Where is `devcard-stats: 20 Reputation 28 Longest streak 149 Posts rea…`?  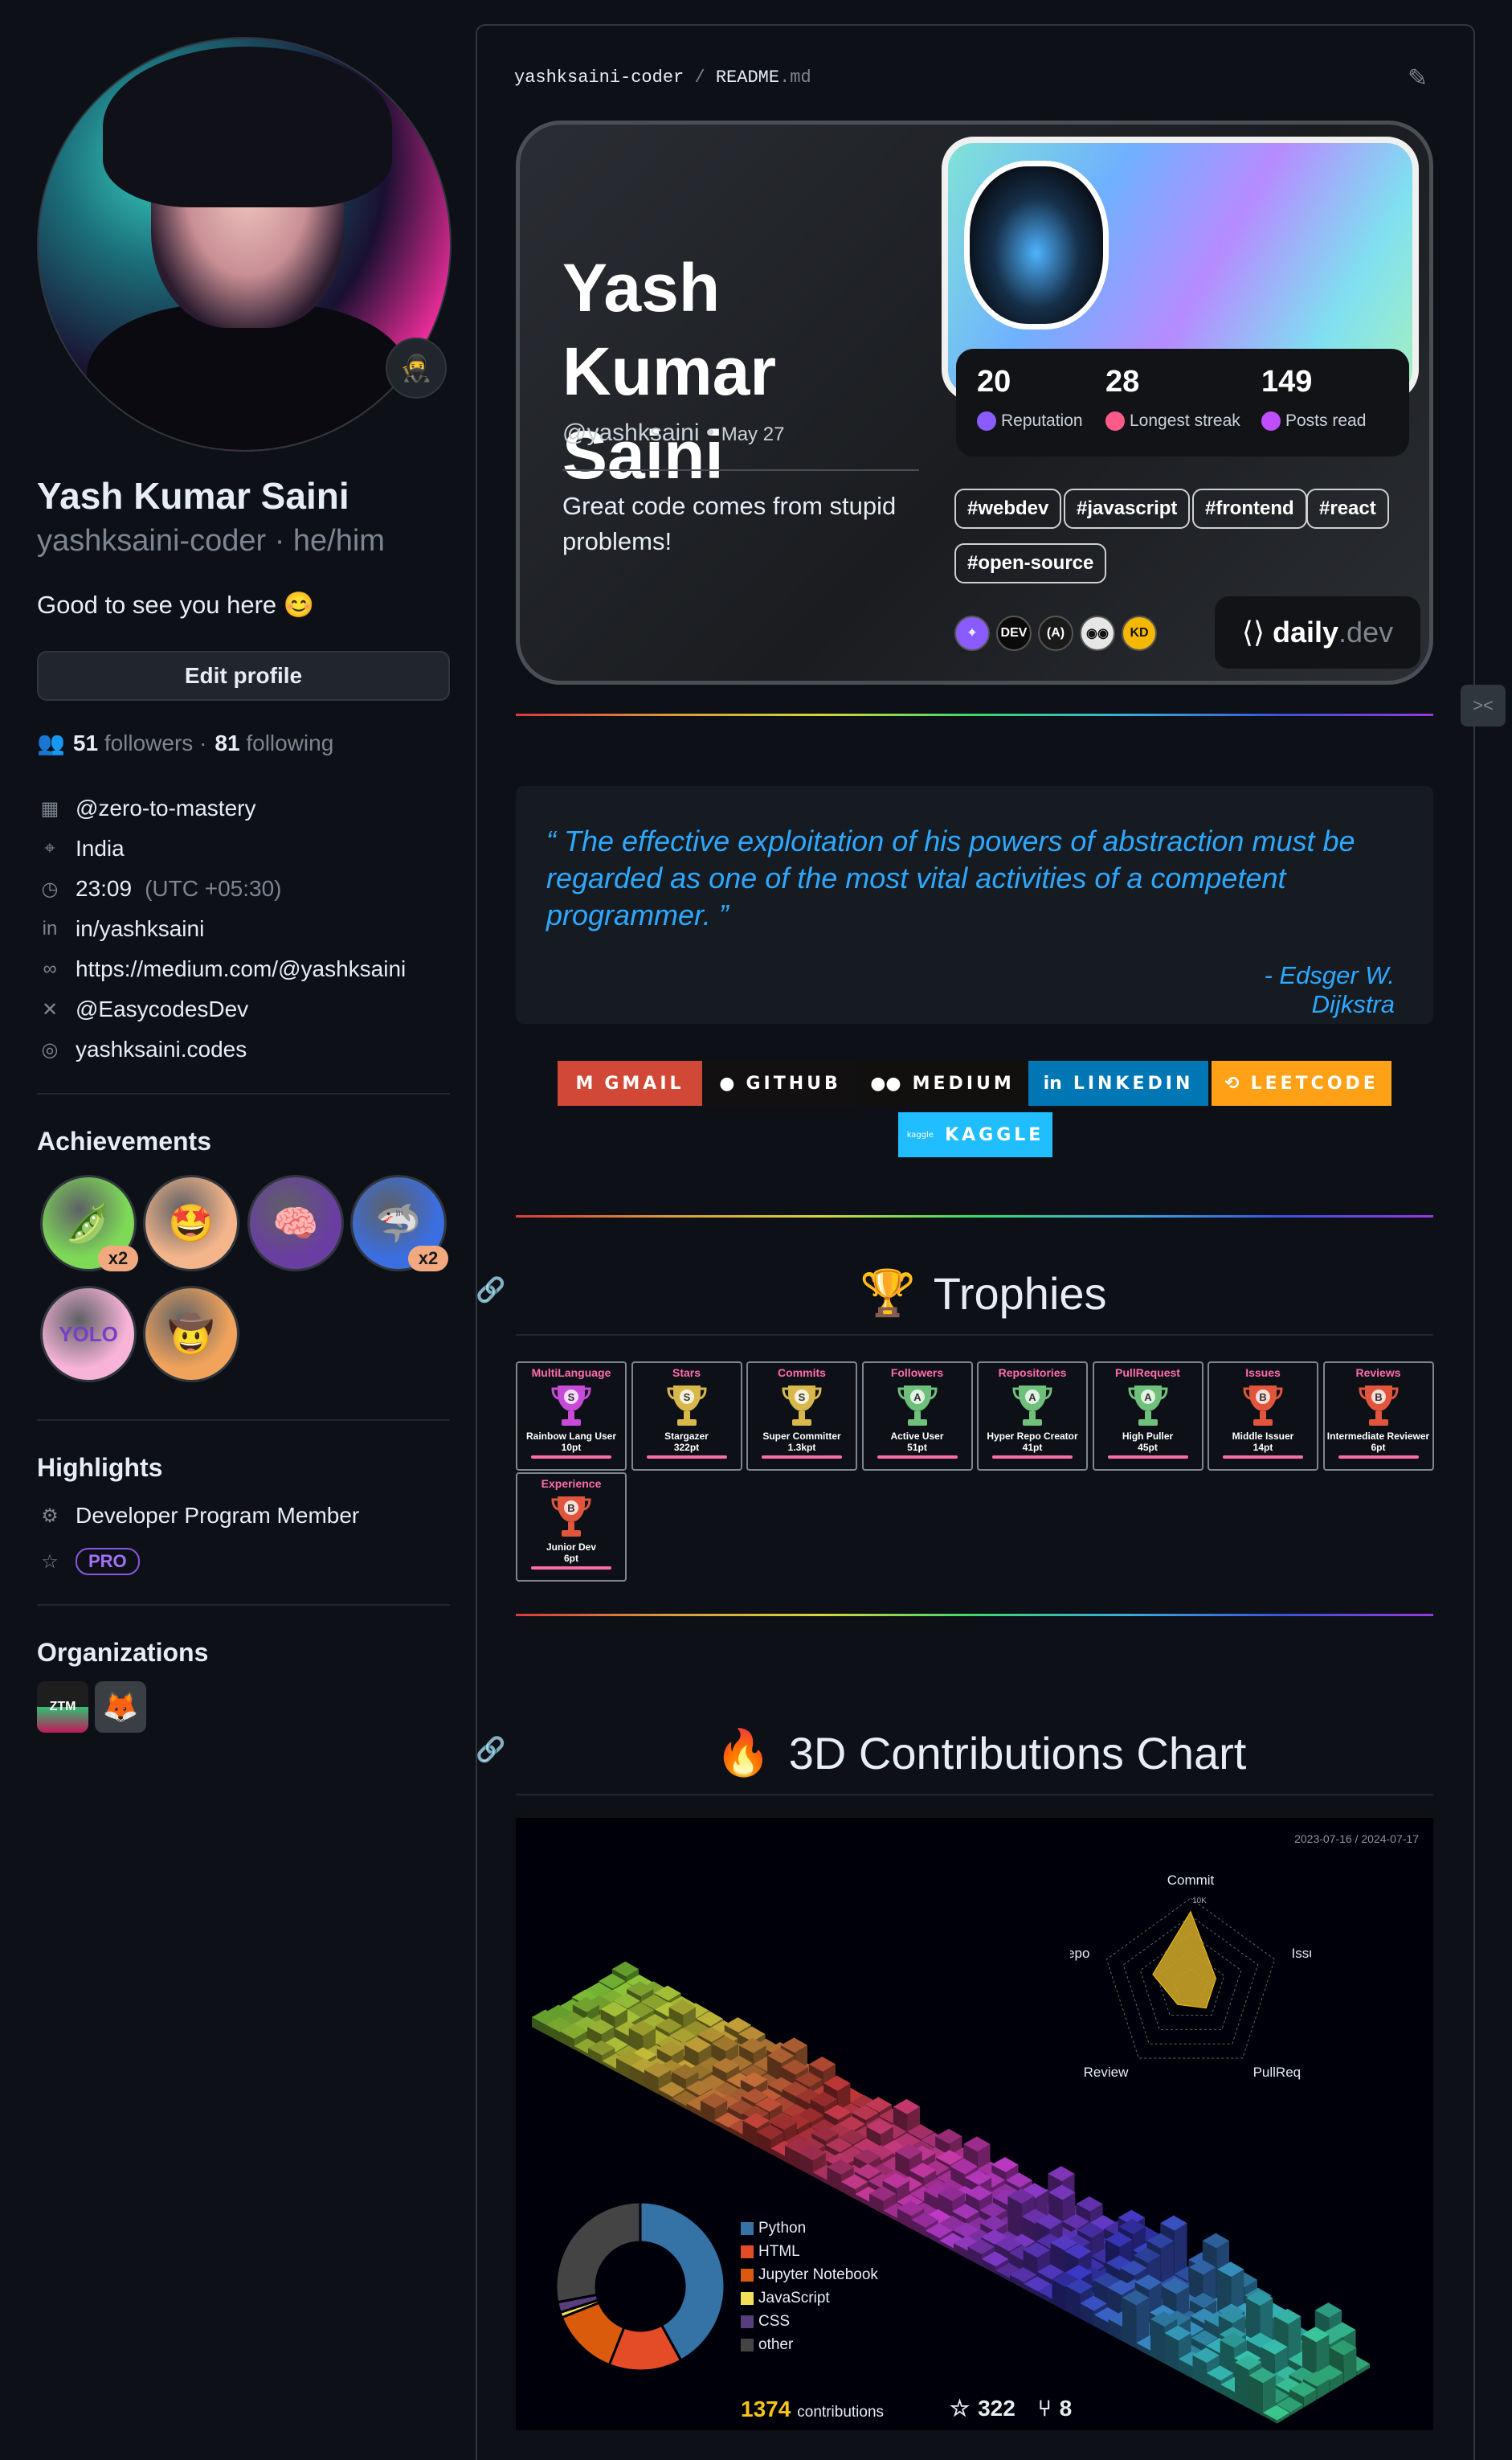
devcard-stats: 20 Reputation 28 Longest streak 149 Posts rea… is located at coordinates (1182, 402).